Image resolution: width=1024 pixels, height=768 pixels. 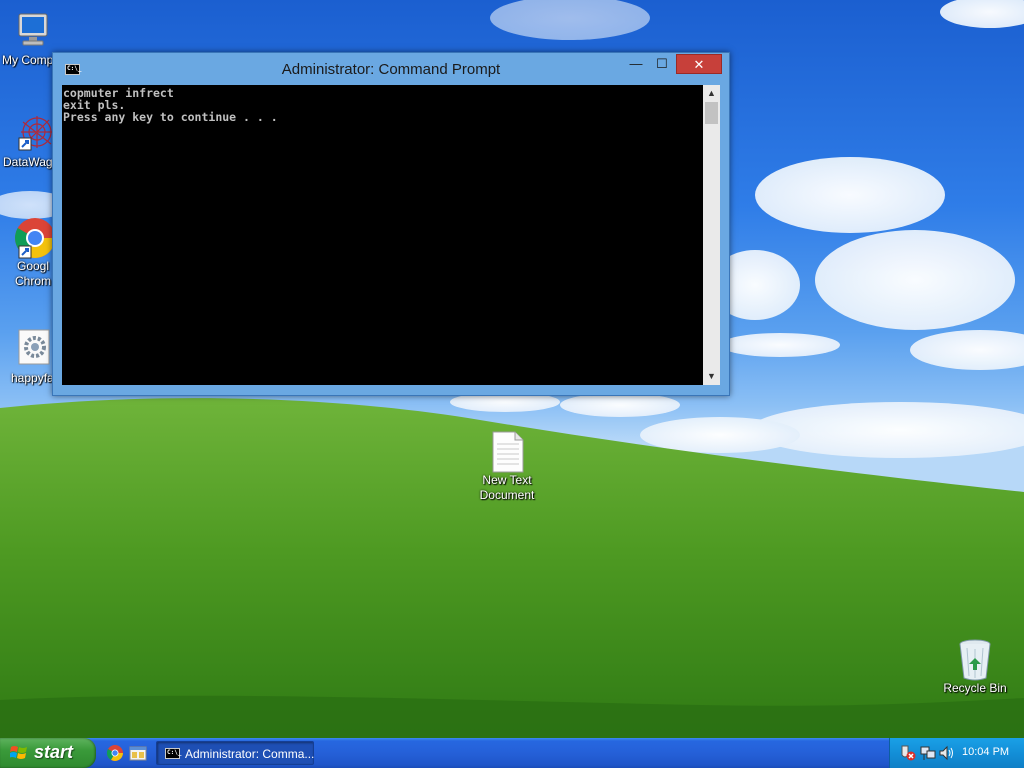 What do you see at coordinates (711, 93) in the screenshot?
I see `scroll-up-button: ▲` at bounding box center [711, 93].